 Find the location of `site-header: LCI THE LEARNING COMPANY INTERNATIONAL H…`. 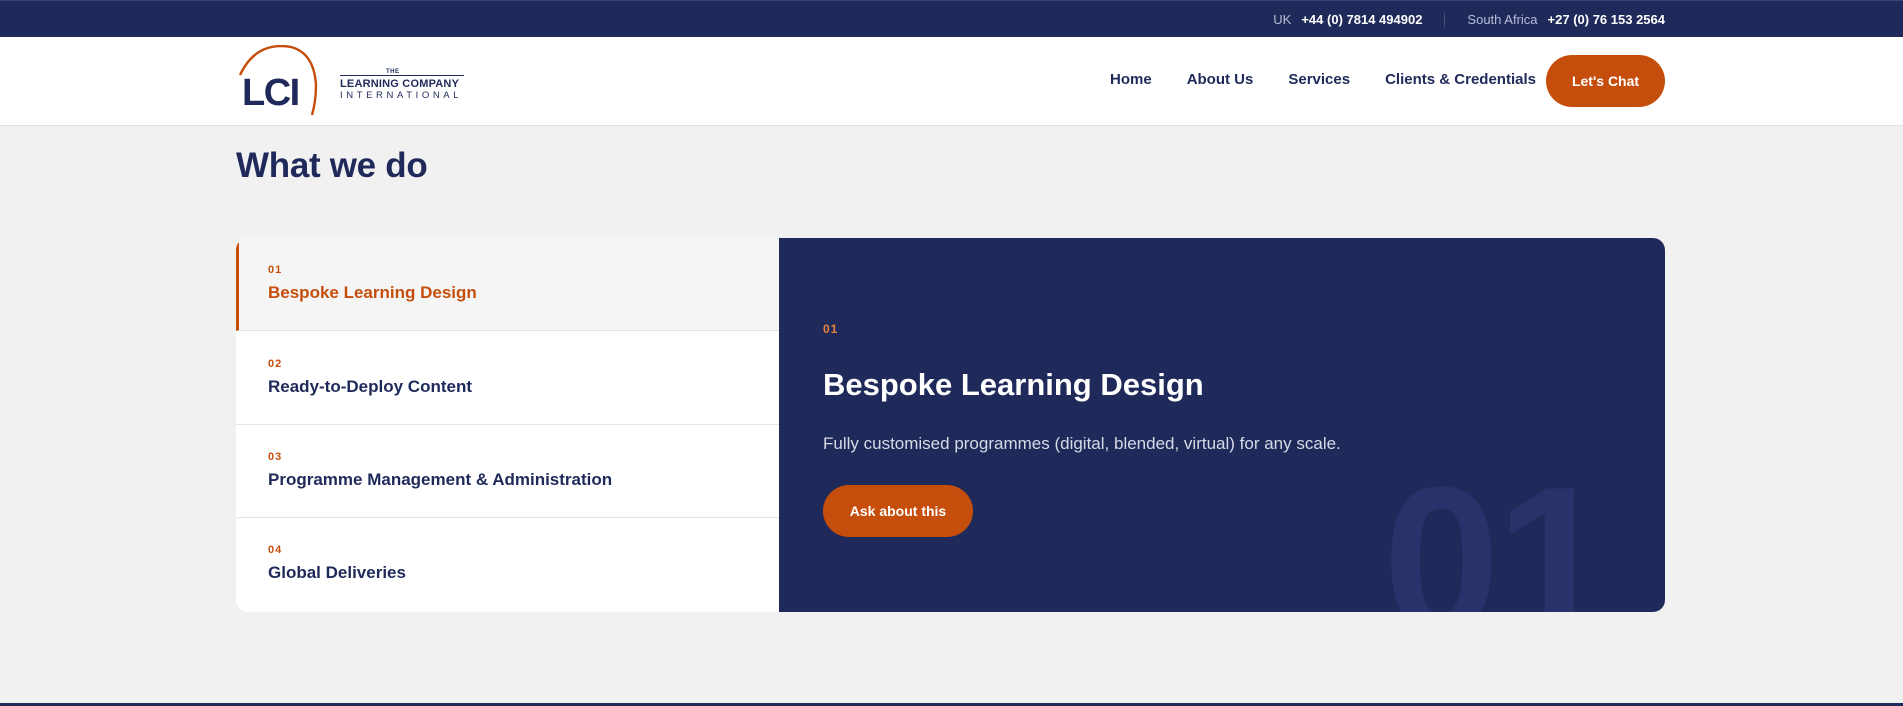

site-header: LCI THE LEARNING COMPANY INTERNATIONAL H… is located at coordinates (951, 81).